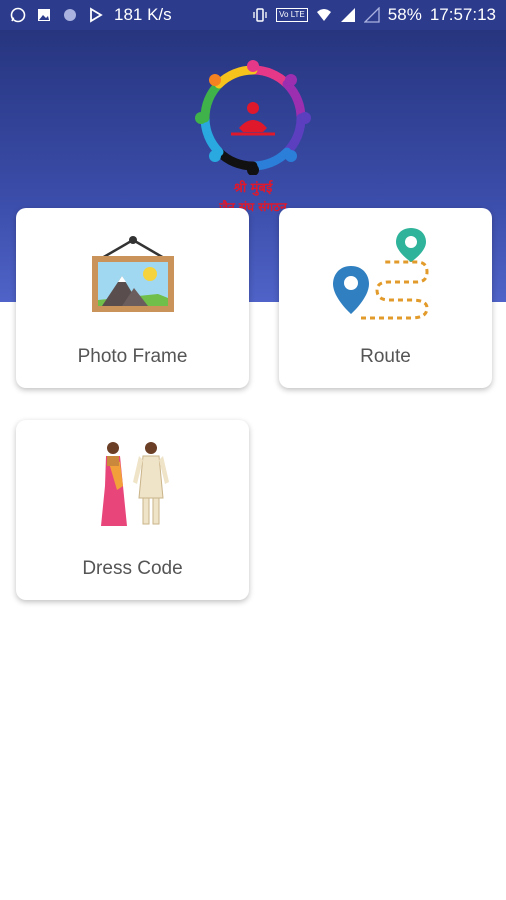 This screenshot has height=900, width=506. I want to click on status-left-icons: 181 K/s, so click(91, 15).